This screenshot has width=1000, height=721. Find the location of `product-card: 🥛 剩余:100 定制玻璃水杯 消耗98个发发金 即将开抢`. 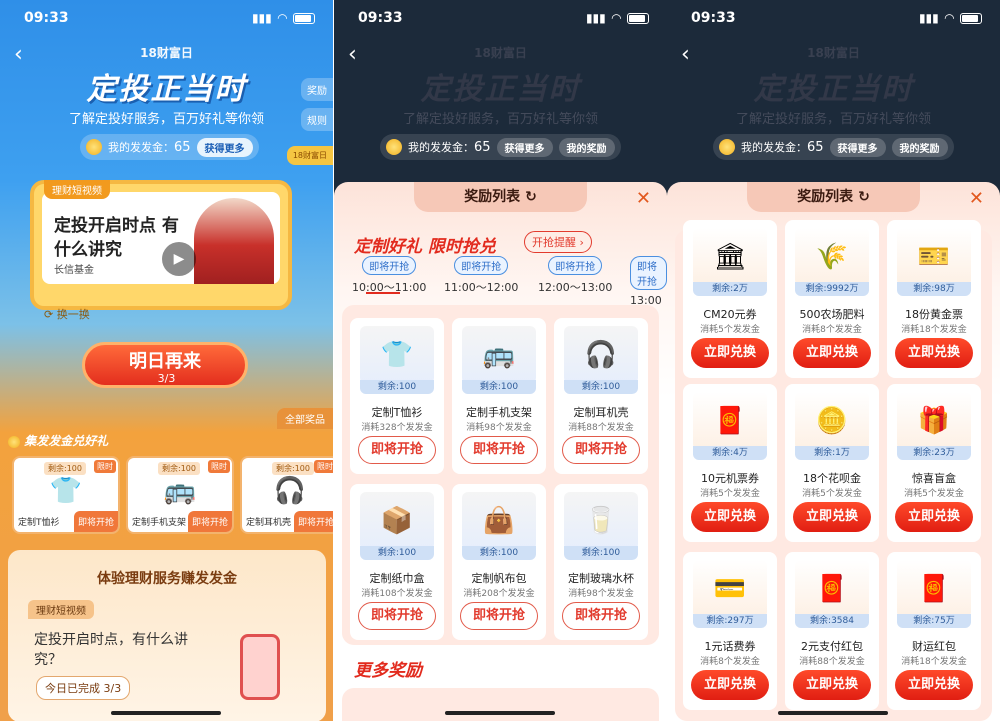

product-card: 🥛 剩余:100 定制玻璃水杯 消耗98个发发金 即将开抢 is located at coordinates (601, 562).